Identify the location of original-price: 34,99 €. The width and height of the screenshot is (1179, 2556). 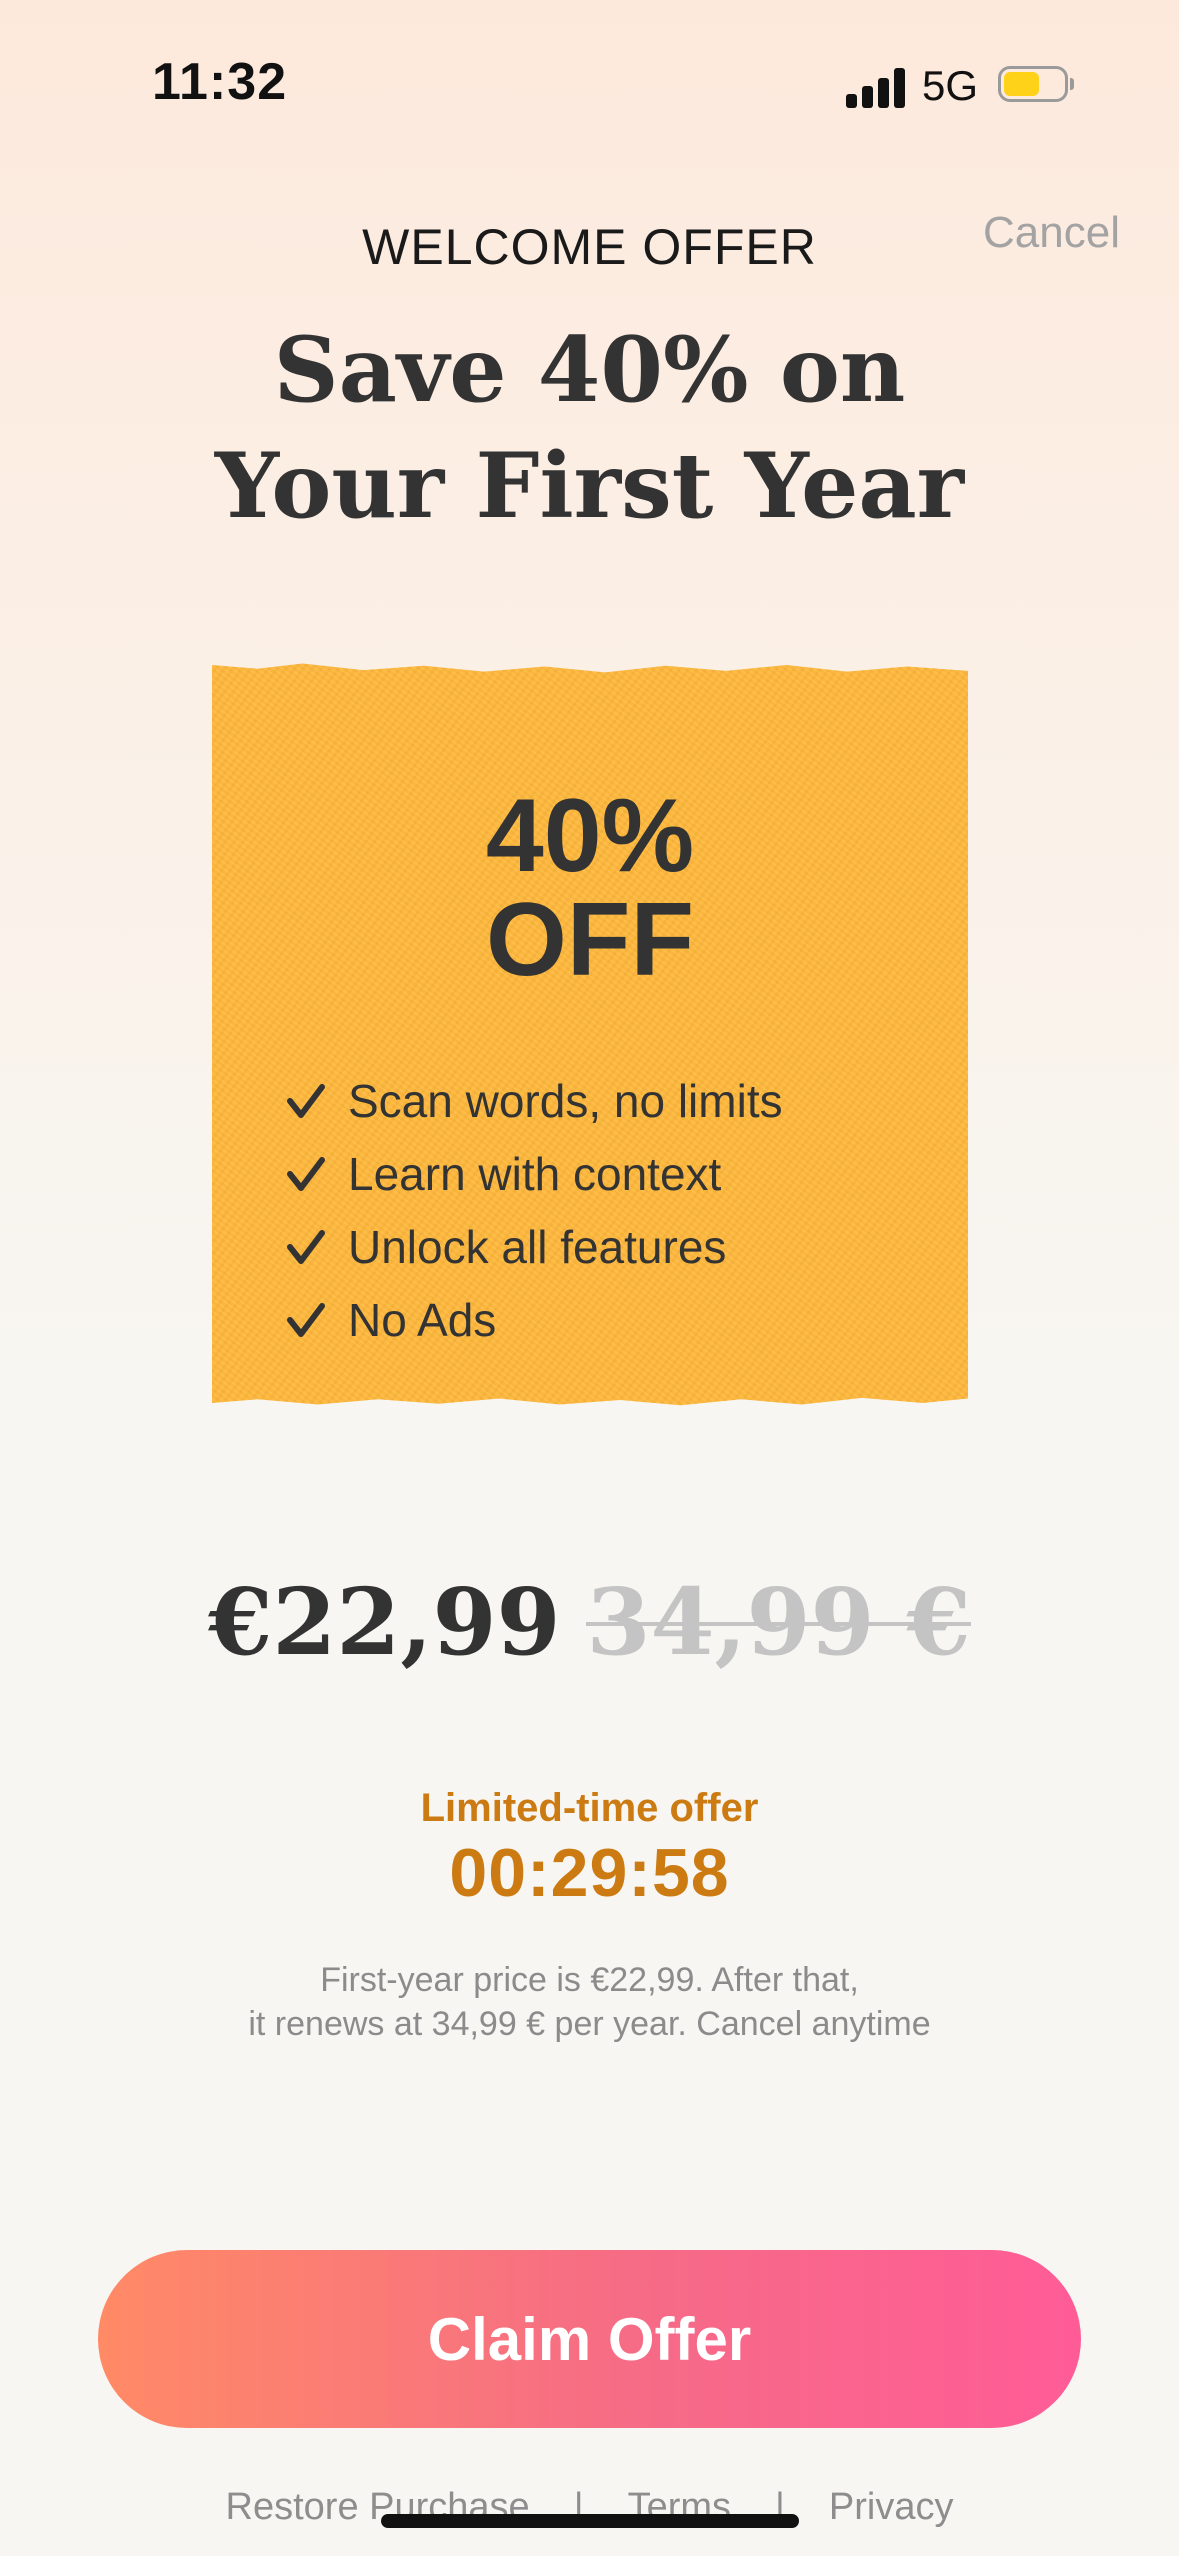
(778, 1622).